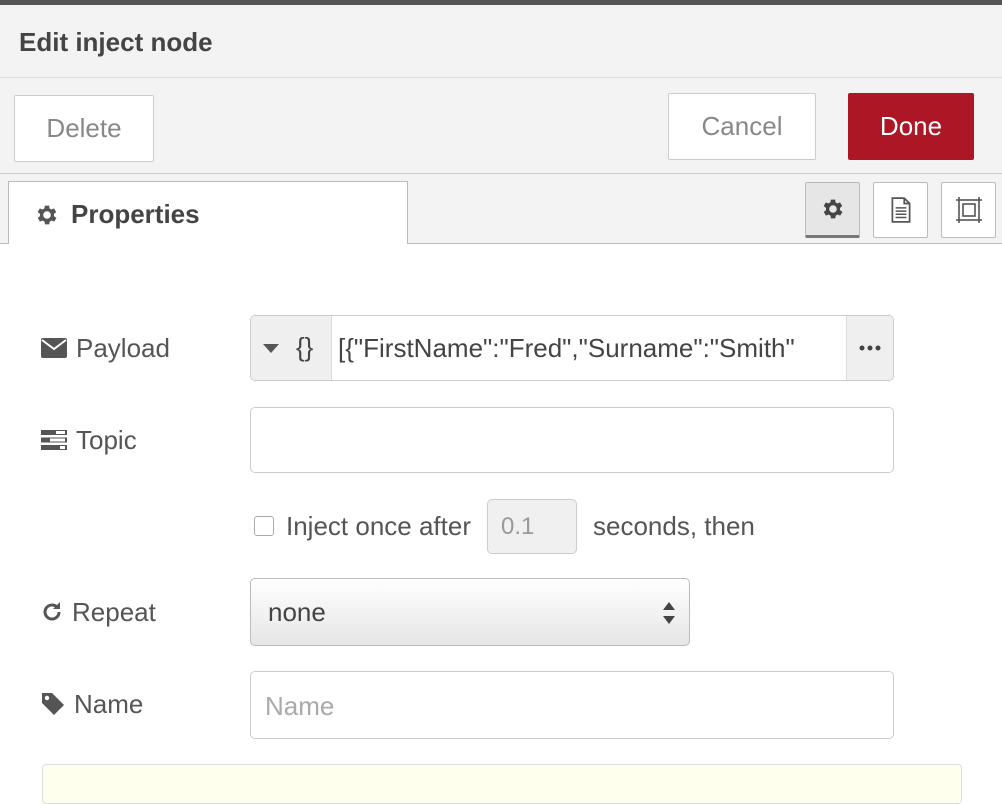  I want to click on payload-label-text: Payload, so click(123, 347).